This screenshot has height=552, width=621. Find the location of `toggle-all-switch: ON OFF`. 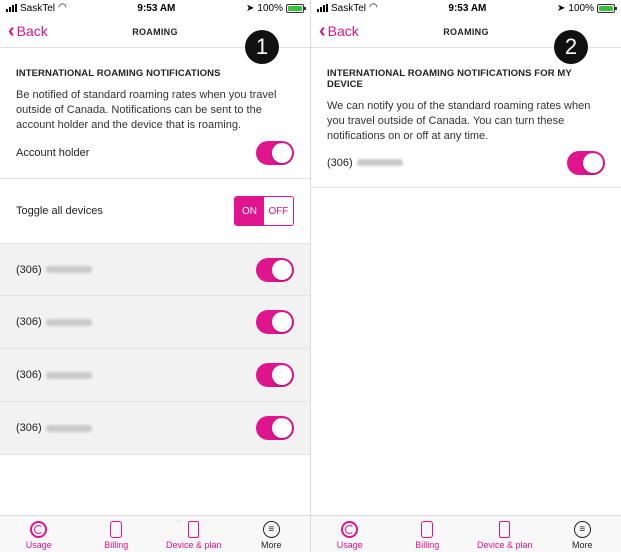

toggle-all-switch: ON OFF is located at coordinates (264, 211).